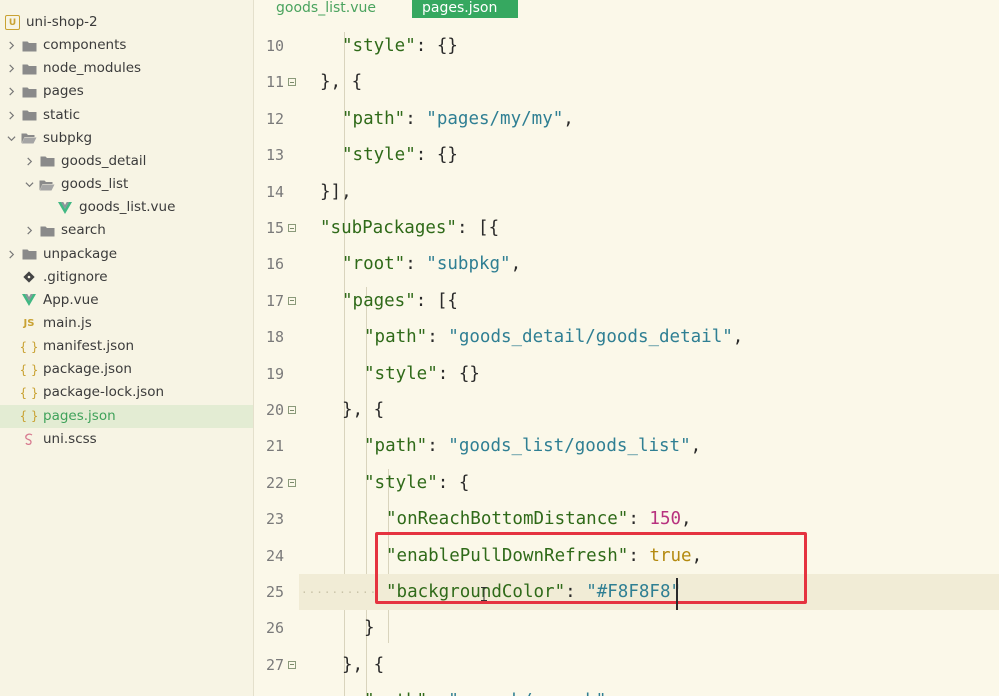  Describe the element at coordinates (126, 91) in the screenshot. I see `file-tree-item: pages` at that location.